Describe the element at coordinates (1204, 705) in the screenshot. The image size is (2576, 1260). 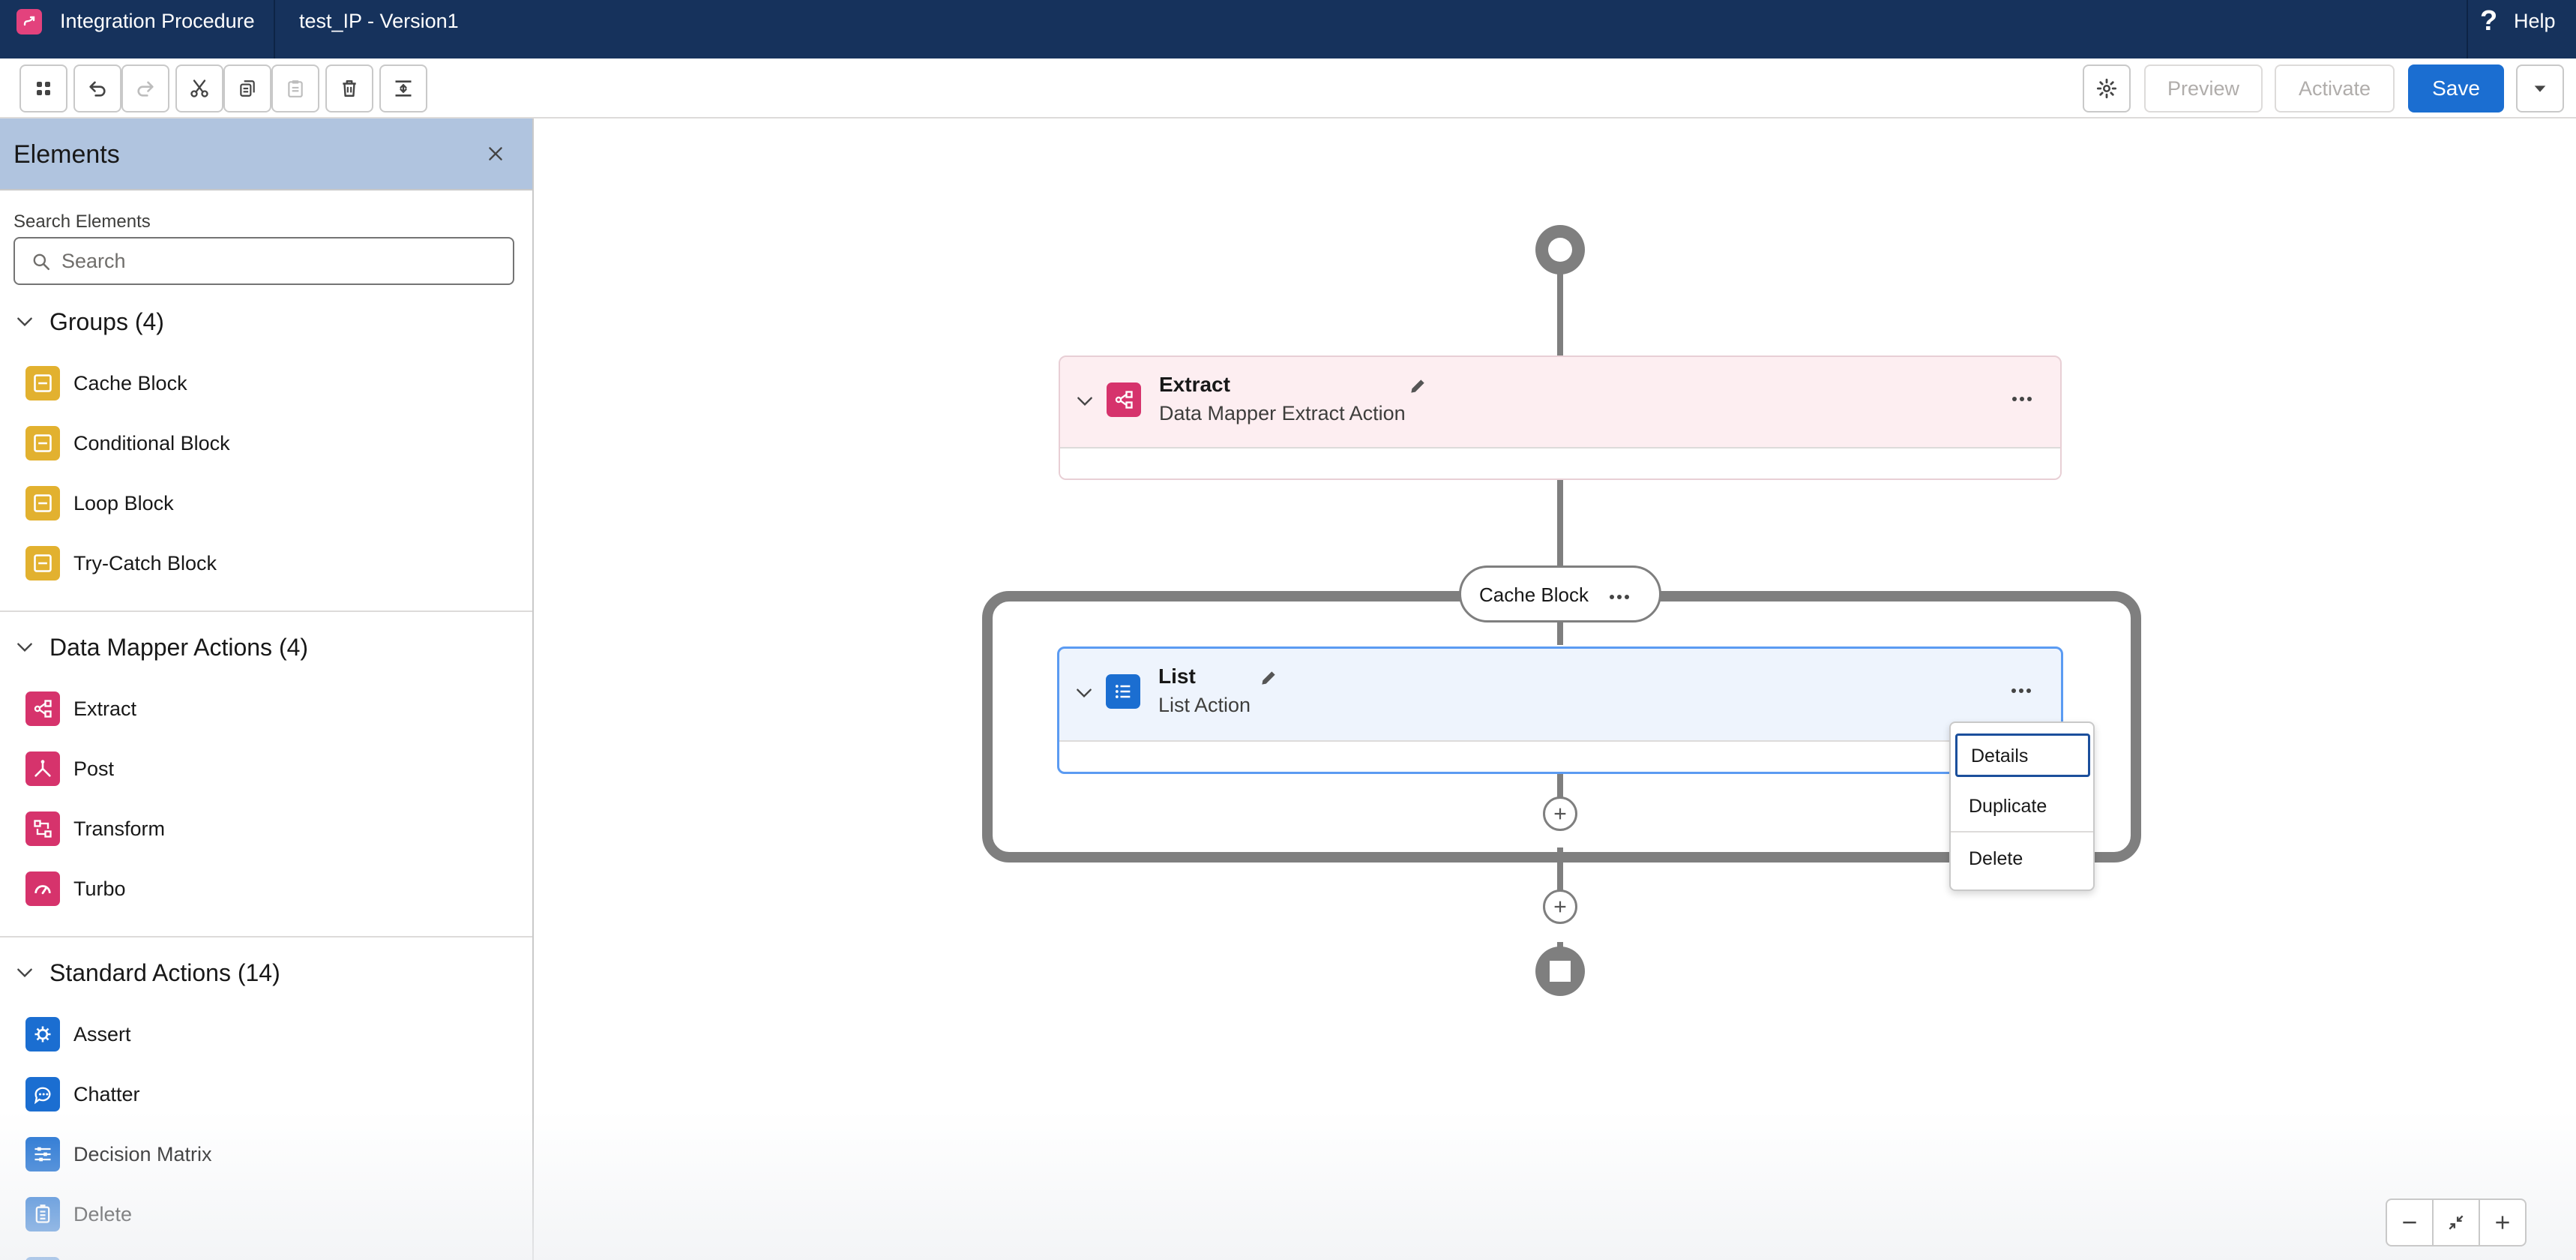
I see `step-subtitle: List Action` at that location.